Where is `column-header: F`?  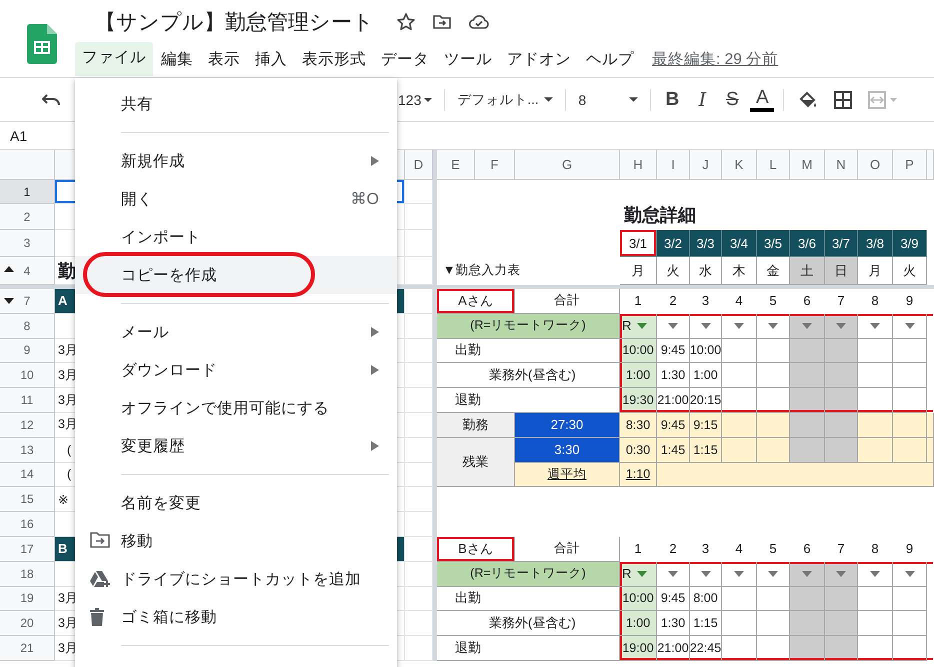 column-header: F is located at coordinates (495, 165).